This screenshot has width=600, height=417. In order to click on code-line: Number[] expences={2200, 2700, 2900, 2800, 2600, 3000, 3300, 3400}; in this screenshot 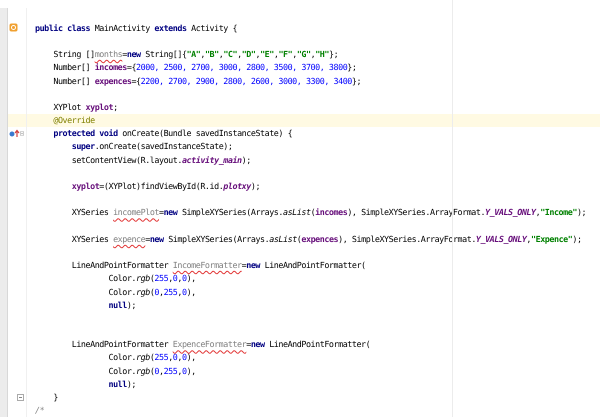, I will do `click(207, 80)`.